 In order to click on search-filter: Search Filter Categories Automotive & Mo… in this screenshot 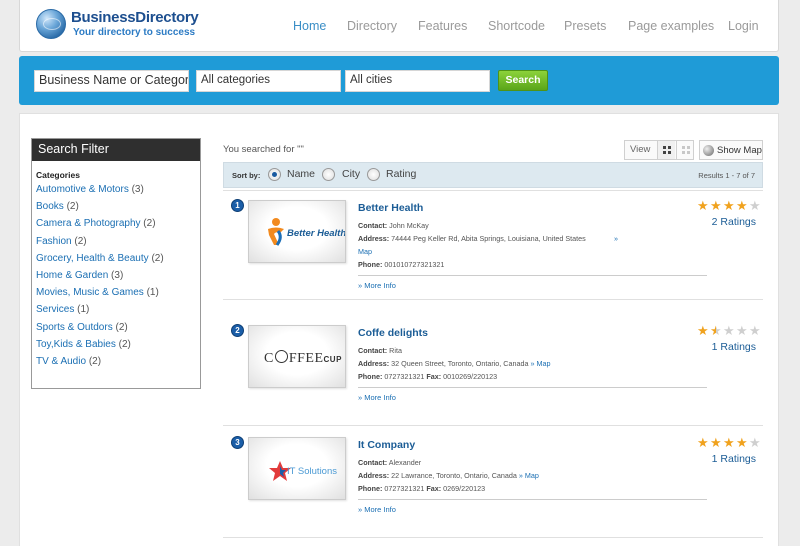, I will do `click(116, 263)`.